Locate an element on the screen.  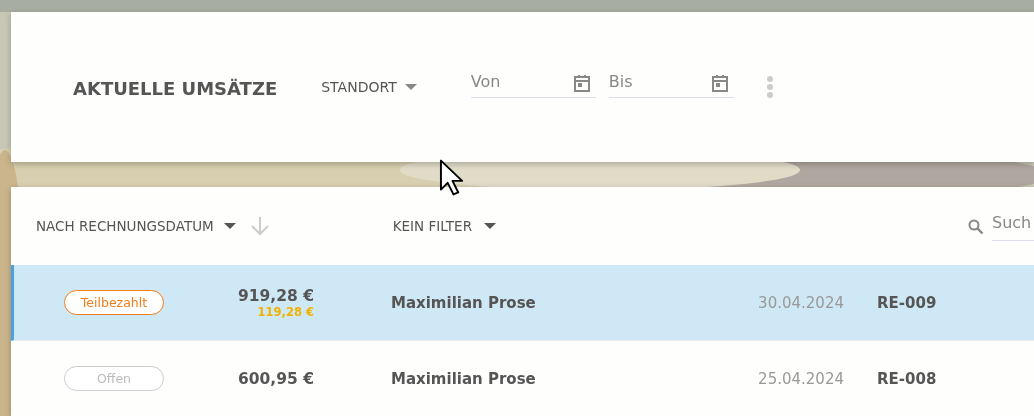
sort-dropdown: NACH RECHNUNGSDATUM is located at coordinates (136, 226).